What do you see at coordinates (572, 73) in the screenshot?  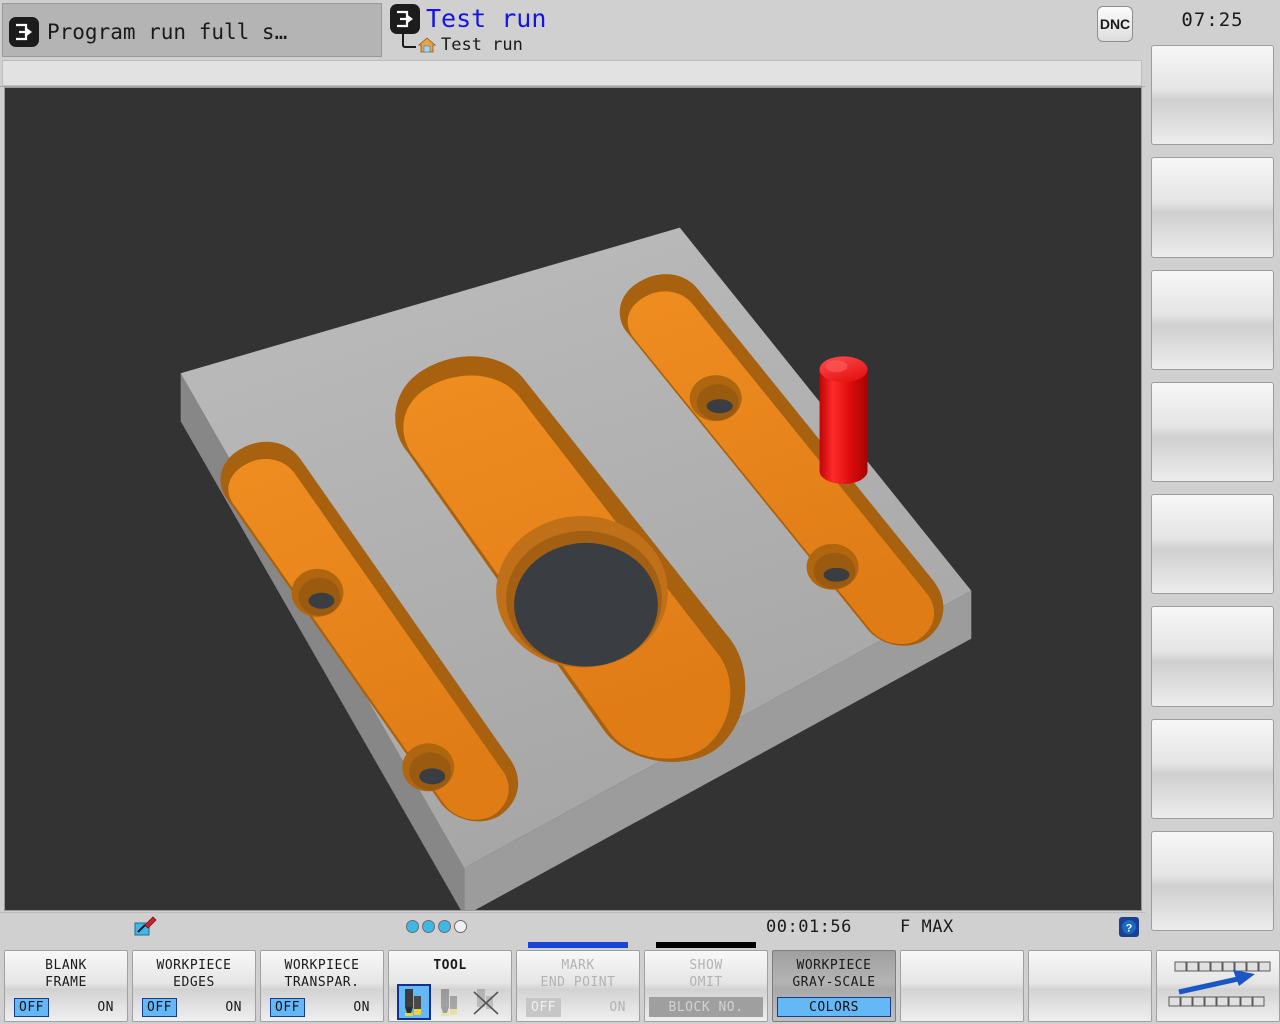 I see `header-info-strip` at bounding box center [572, 73].